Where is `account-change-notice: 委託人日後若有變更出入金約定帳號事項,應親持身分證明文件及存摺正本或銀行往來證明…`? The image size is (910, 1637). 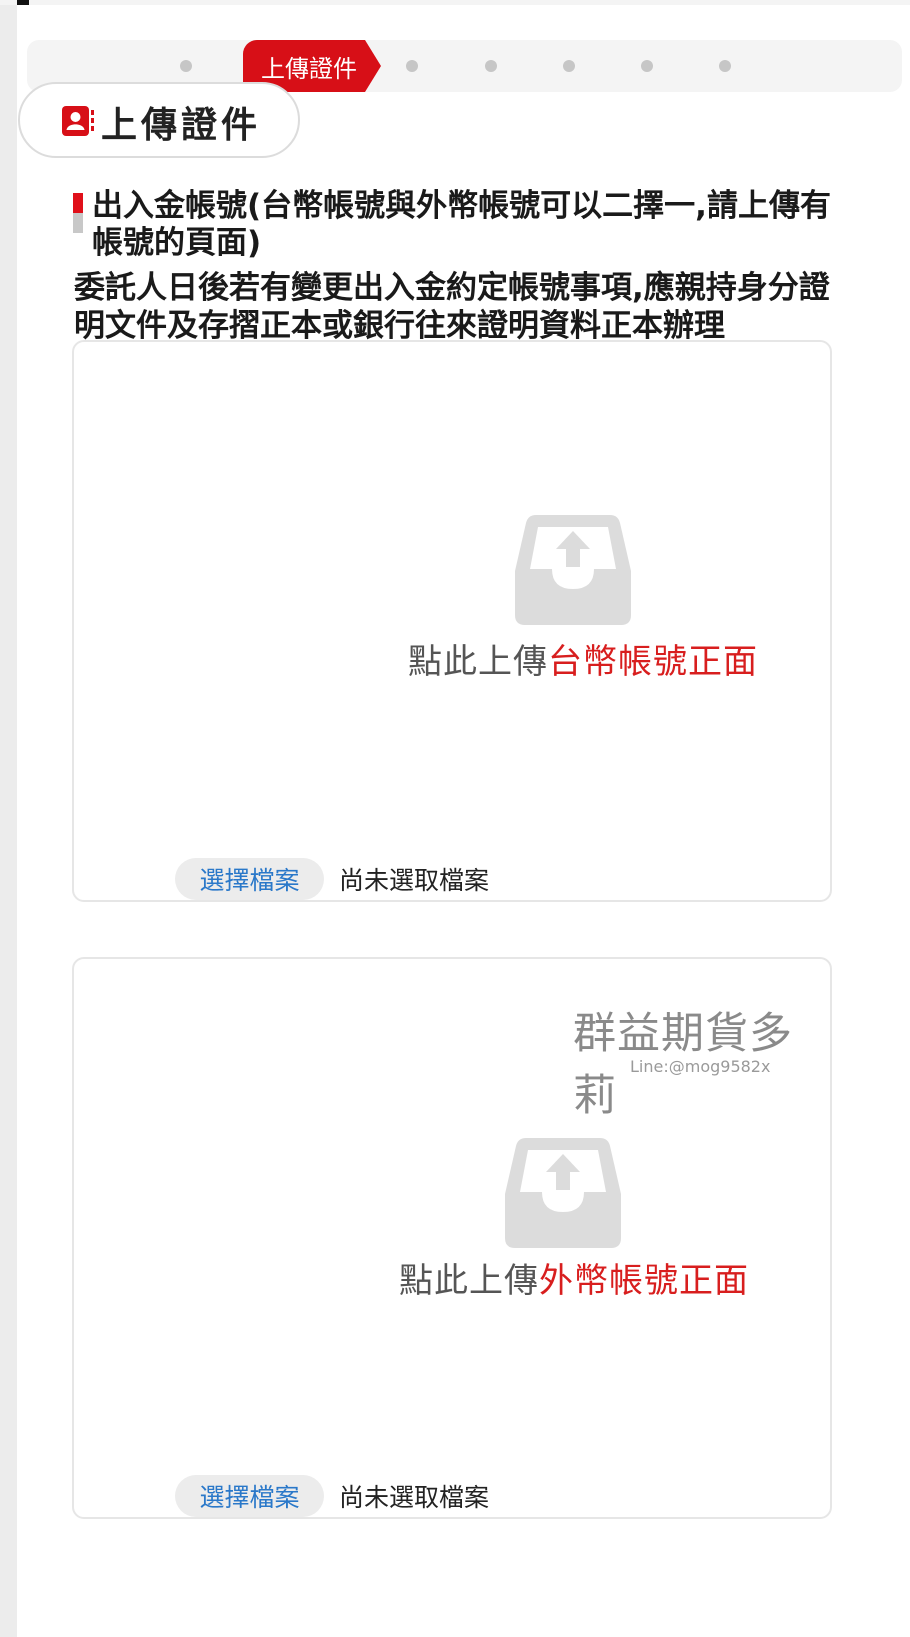 account-change-notice: 委託人日後若有變更出入金約定帳號事項,應親持身分證明文件及存摺正本或銀行往來證明… is located at coordinates (452, 307).